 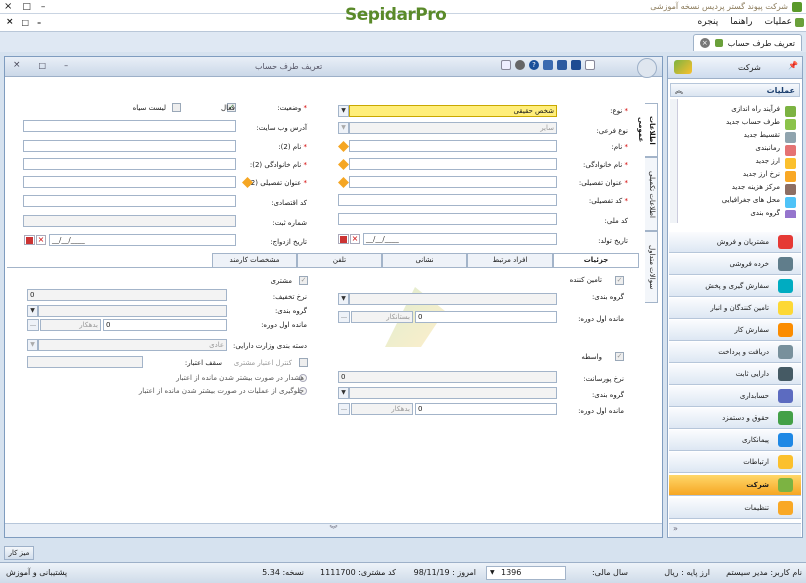 What do you see at coordinates (142, 240) in the screenshot?
I see `marriage-date-field: __/__/____` at bounding box center [142, 240].